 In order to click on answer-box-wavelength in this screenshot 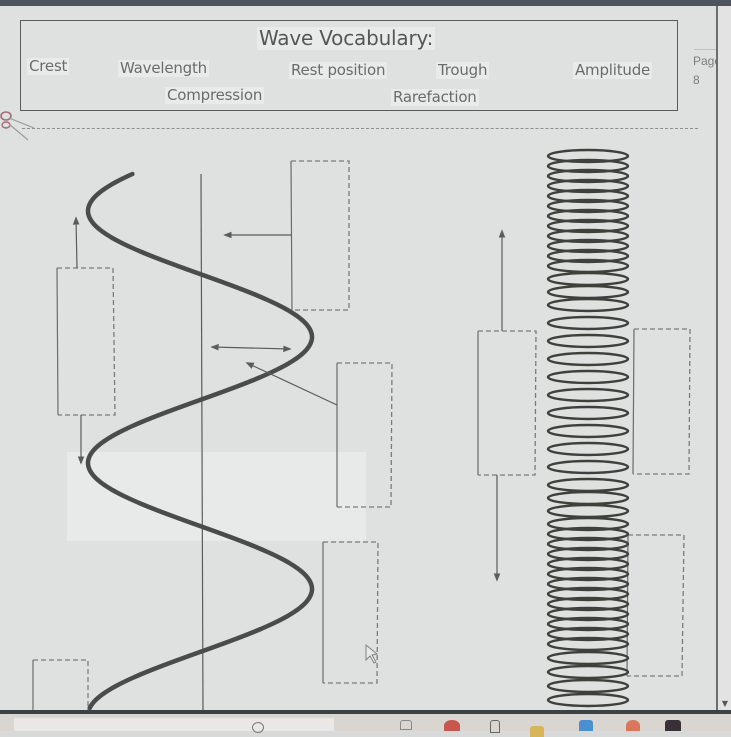, I will do `click(86, 341)`.